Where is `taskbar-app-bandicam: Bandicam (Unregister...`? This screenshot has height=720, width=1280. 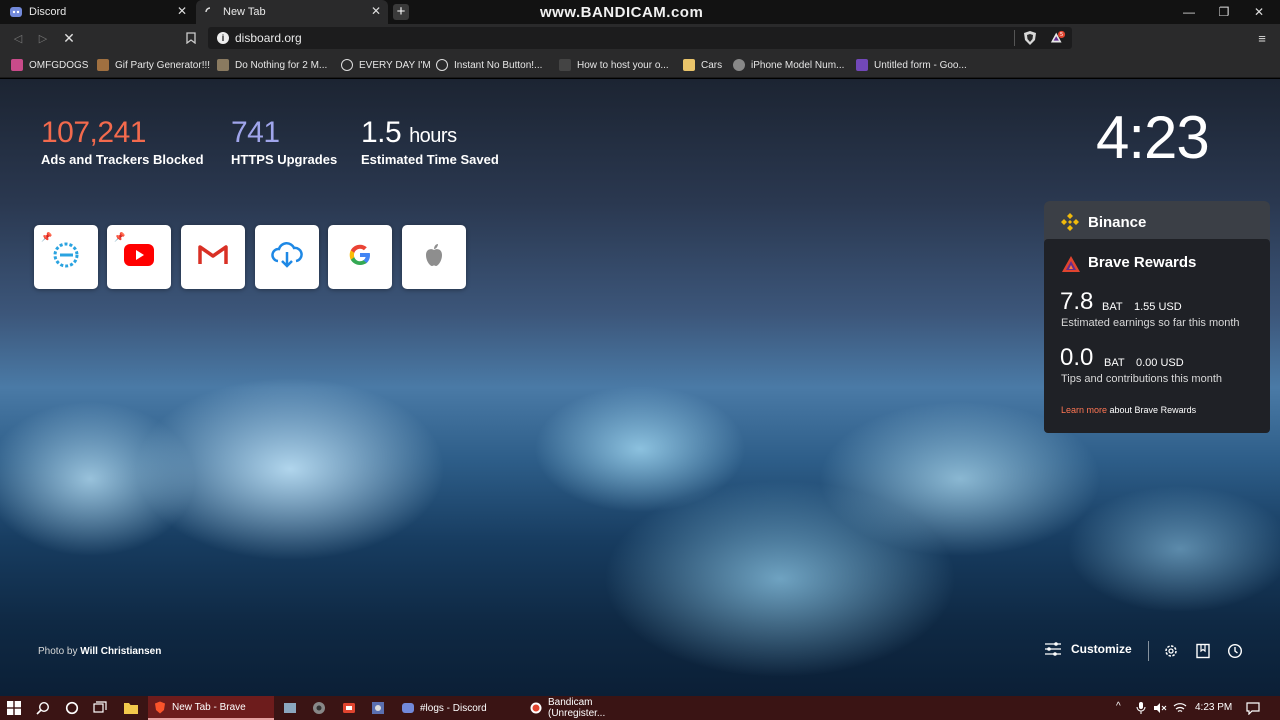
taskbar-app-bandicam: Bandicam (Unregister... is located at coordinates (587, 708).